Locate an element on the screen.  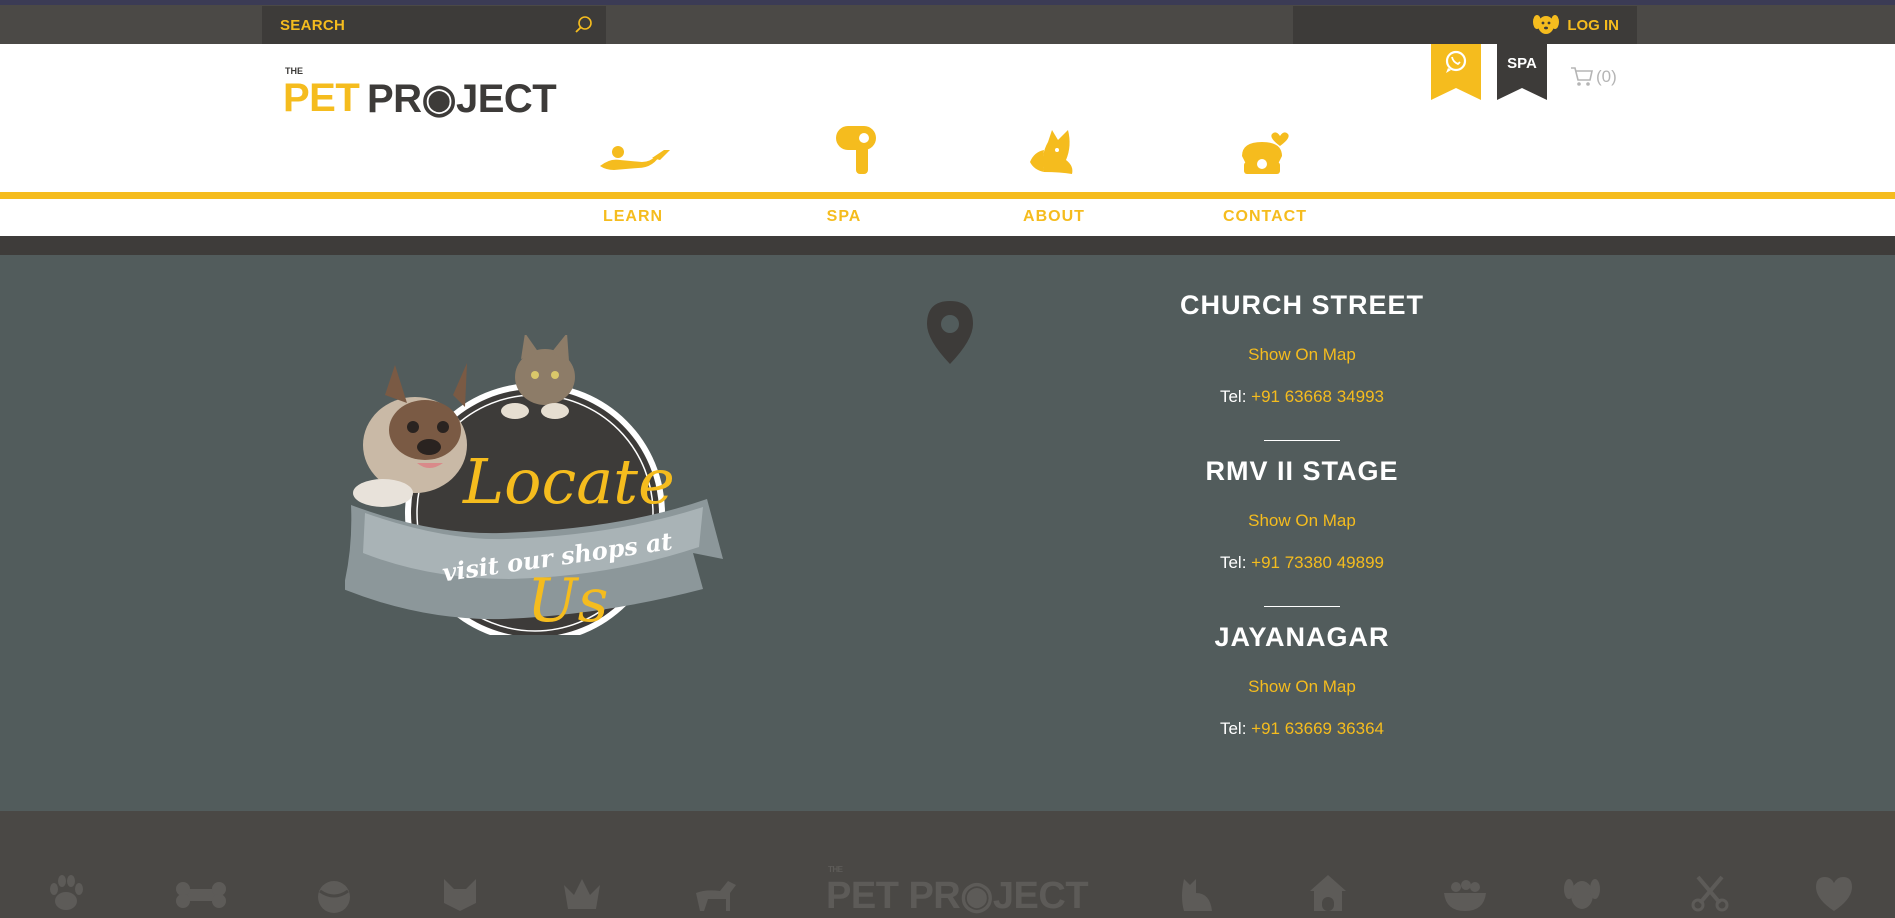
phone-link: +91 63669 36364 is located at coordinates (1317, 728).